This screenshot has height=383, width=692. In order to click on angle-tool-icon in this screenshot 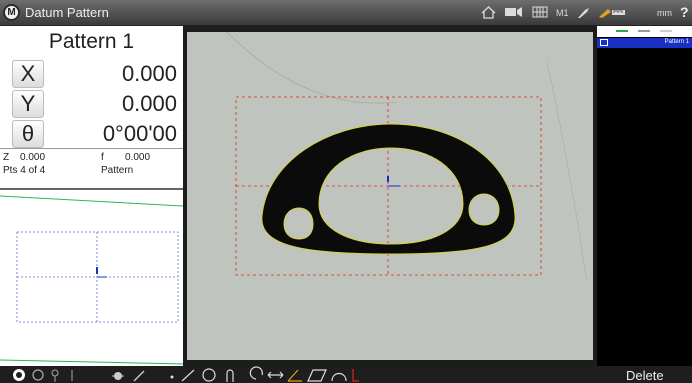, I will do `click(294, 375)`.